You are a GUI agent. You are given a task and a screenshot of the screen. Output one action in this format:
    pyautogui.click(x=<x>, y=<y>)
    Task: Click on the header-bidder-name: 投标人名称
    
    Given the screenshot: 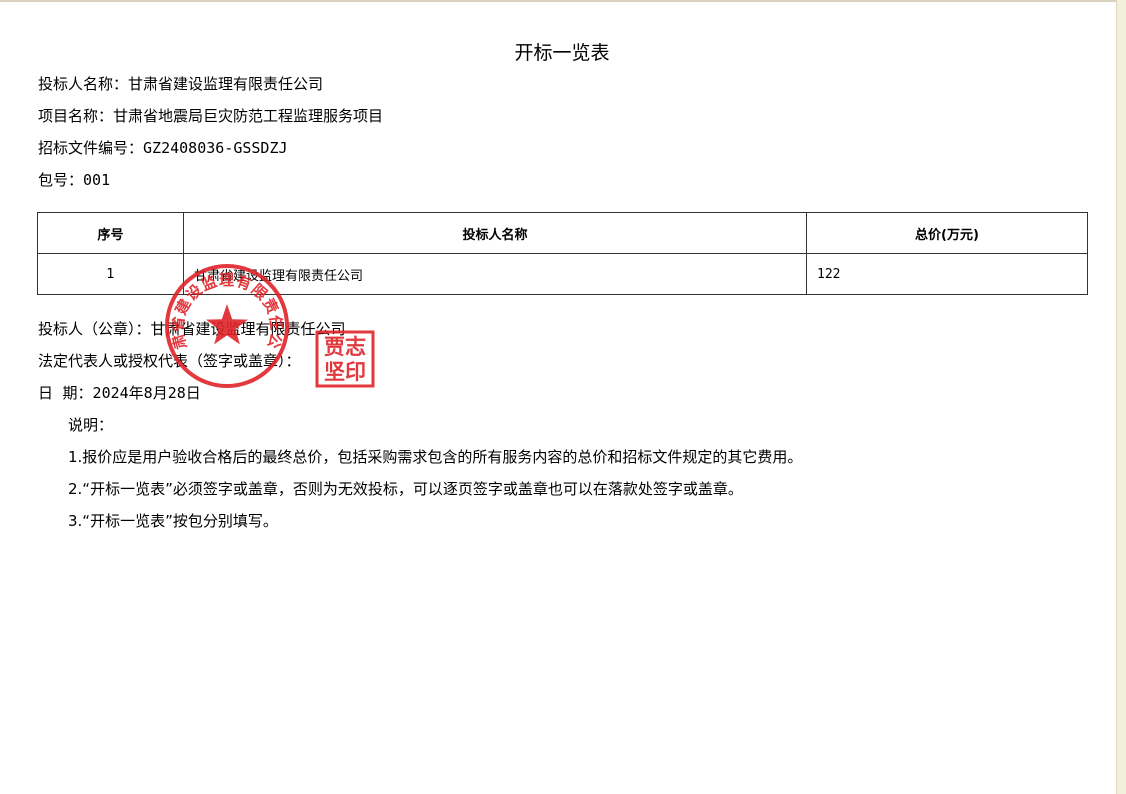 What is the action you would take?
    pyautogui.click(x=495, y=233)
    